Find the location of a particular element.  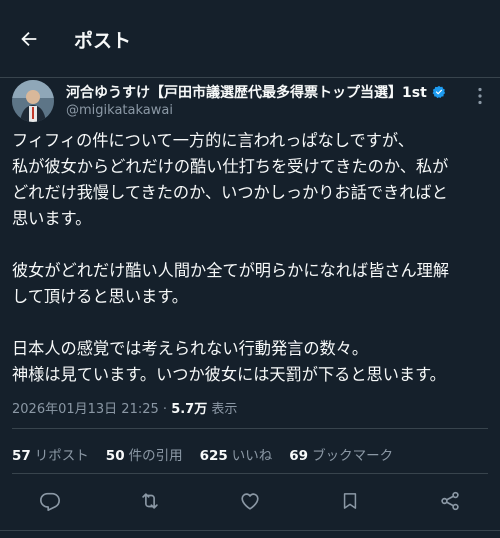

stat-reposts: 57 リポスト is located at coordinates (50, 454).